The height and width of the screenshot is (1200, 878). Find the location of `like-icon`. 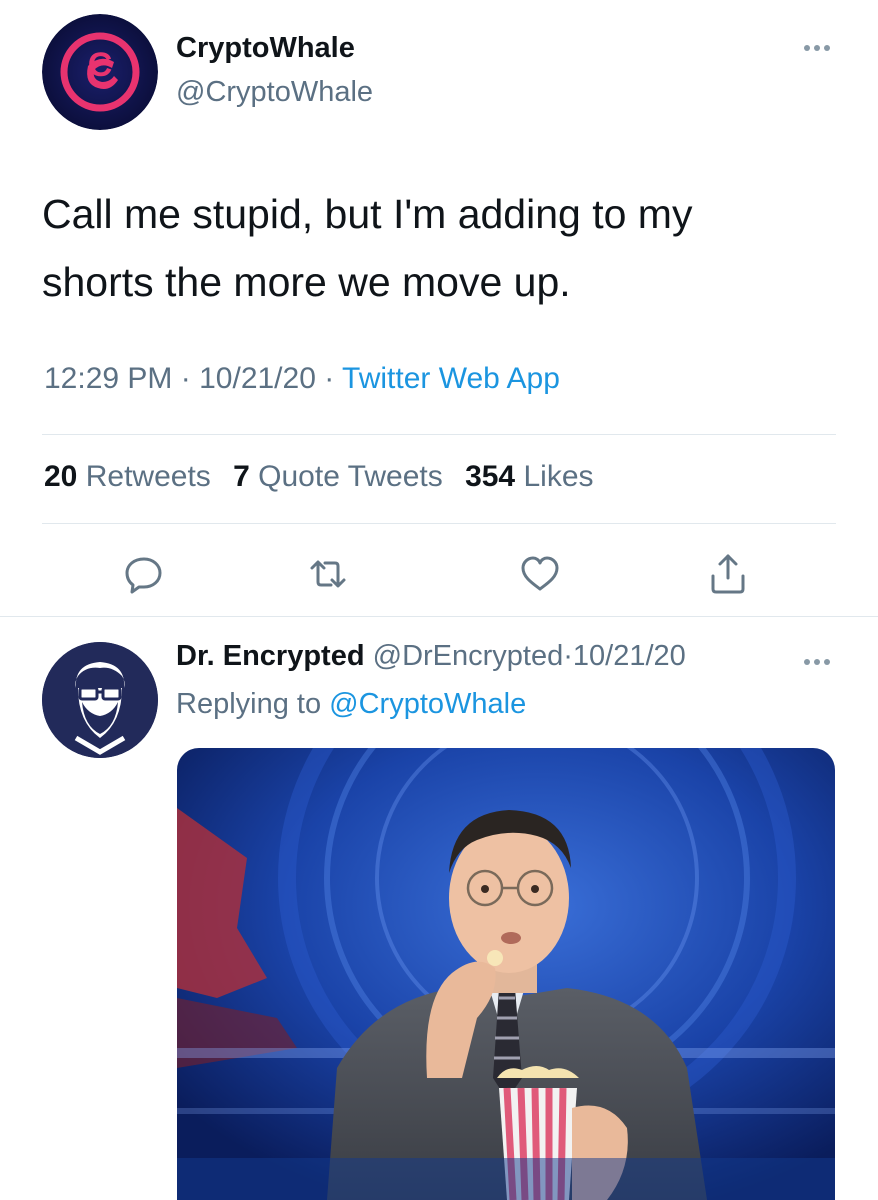

like-icon is located at coordinates (540, 574).